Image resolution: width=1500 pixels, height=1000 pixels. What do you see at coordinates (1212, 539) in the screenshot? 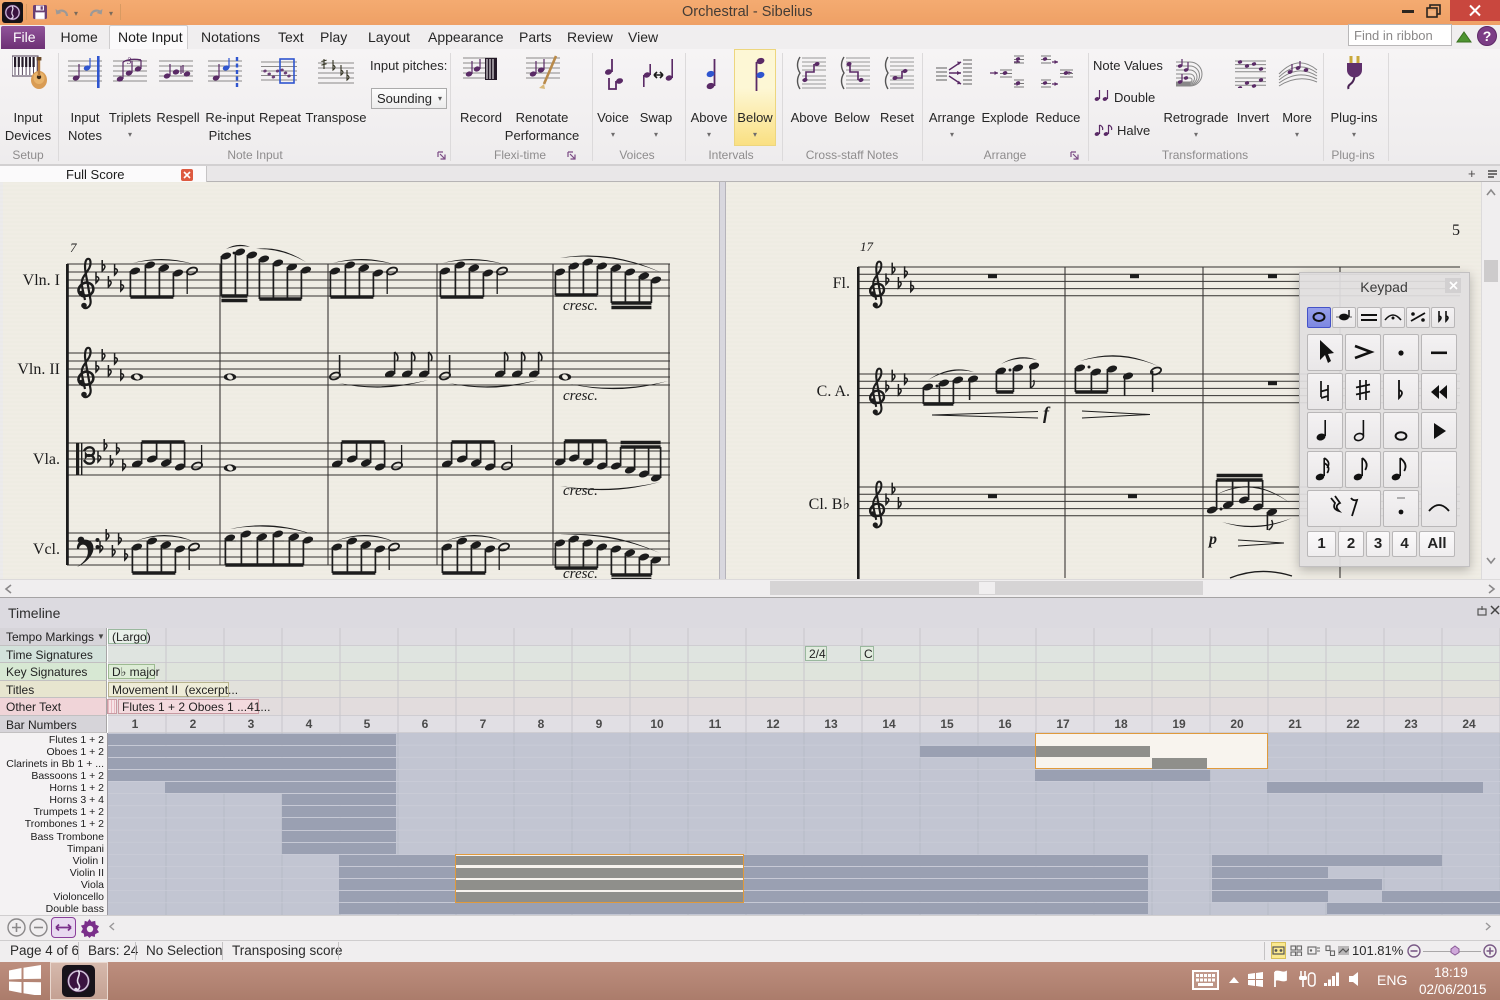
I see `svg-text: p` at bounding box center [1212, 539].